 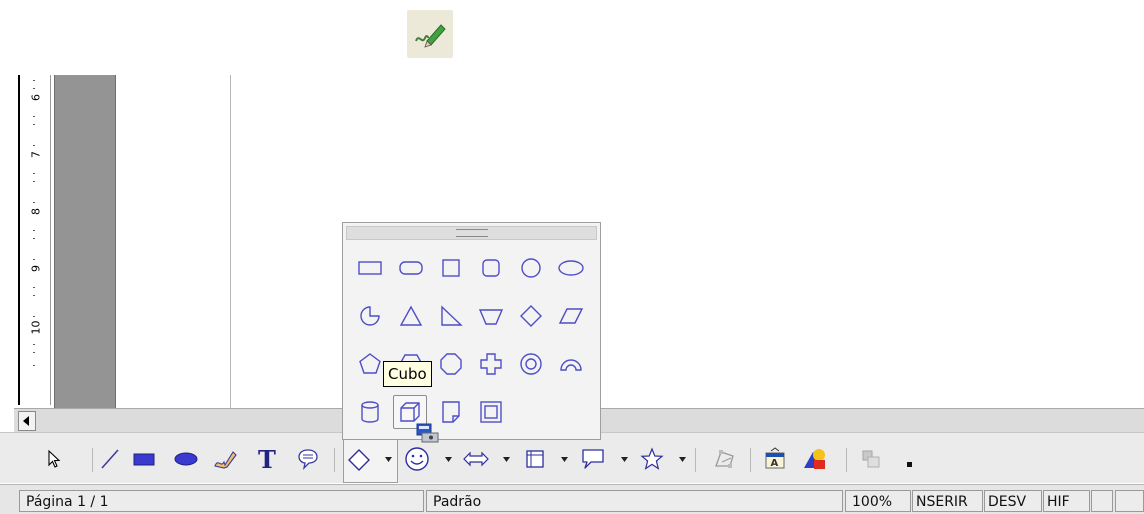 I want to click on page-indicator: Página 1 / 1, so click(x=221, y=501).